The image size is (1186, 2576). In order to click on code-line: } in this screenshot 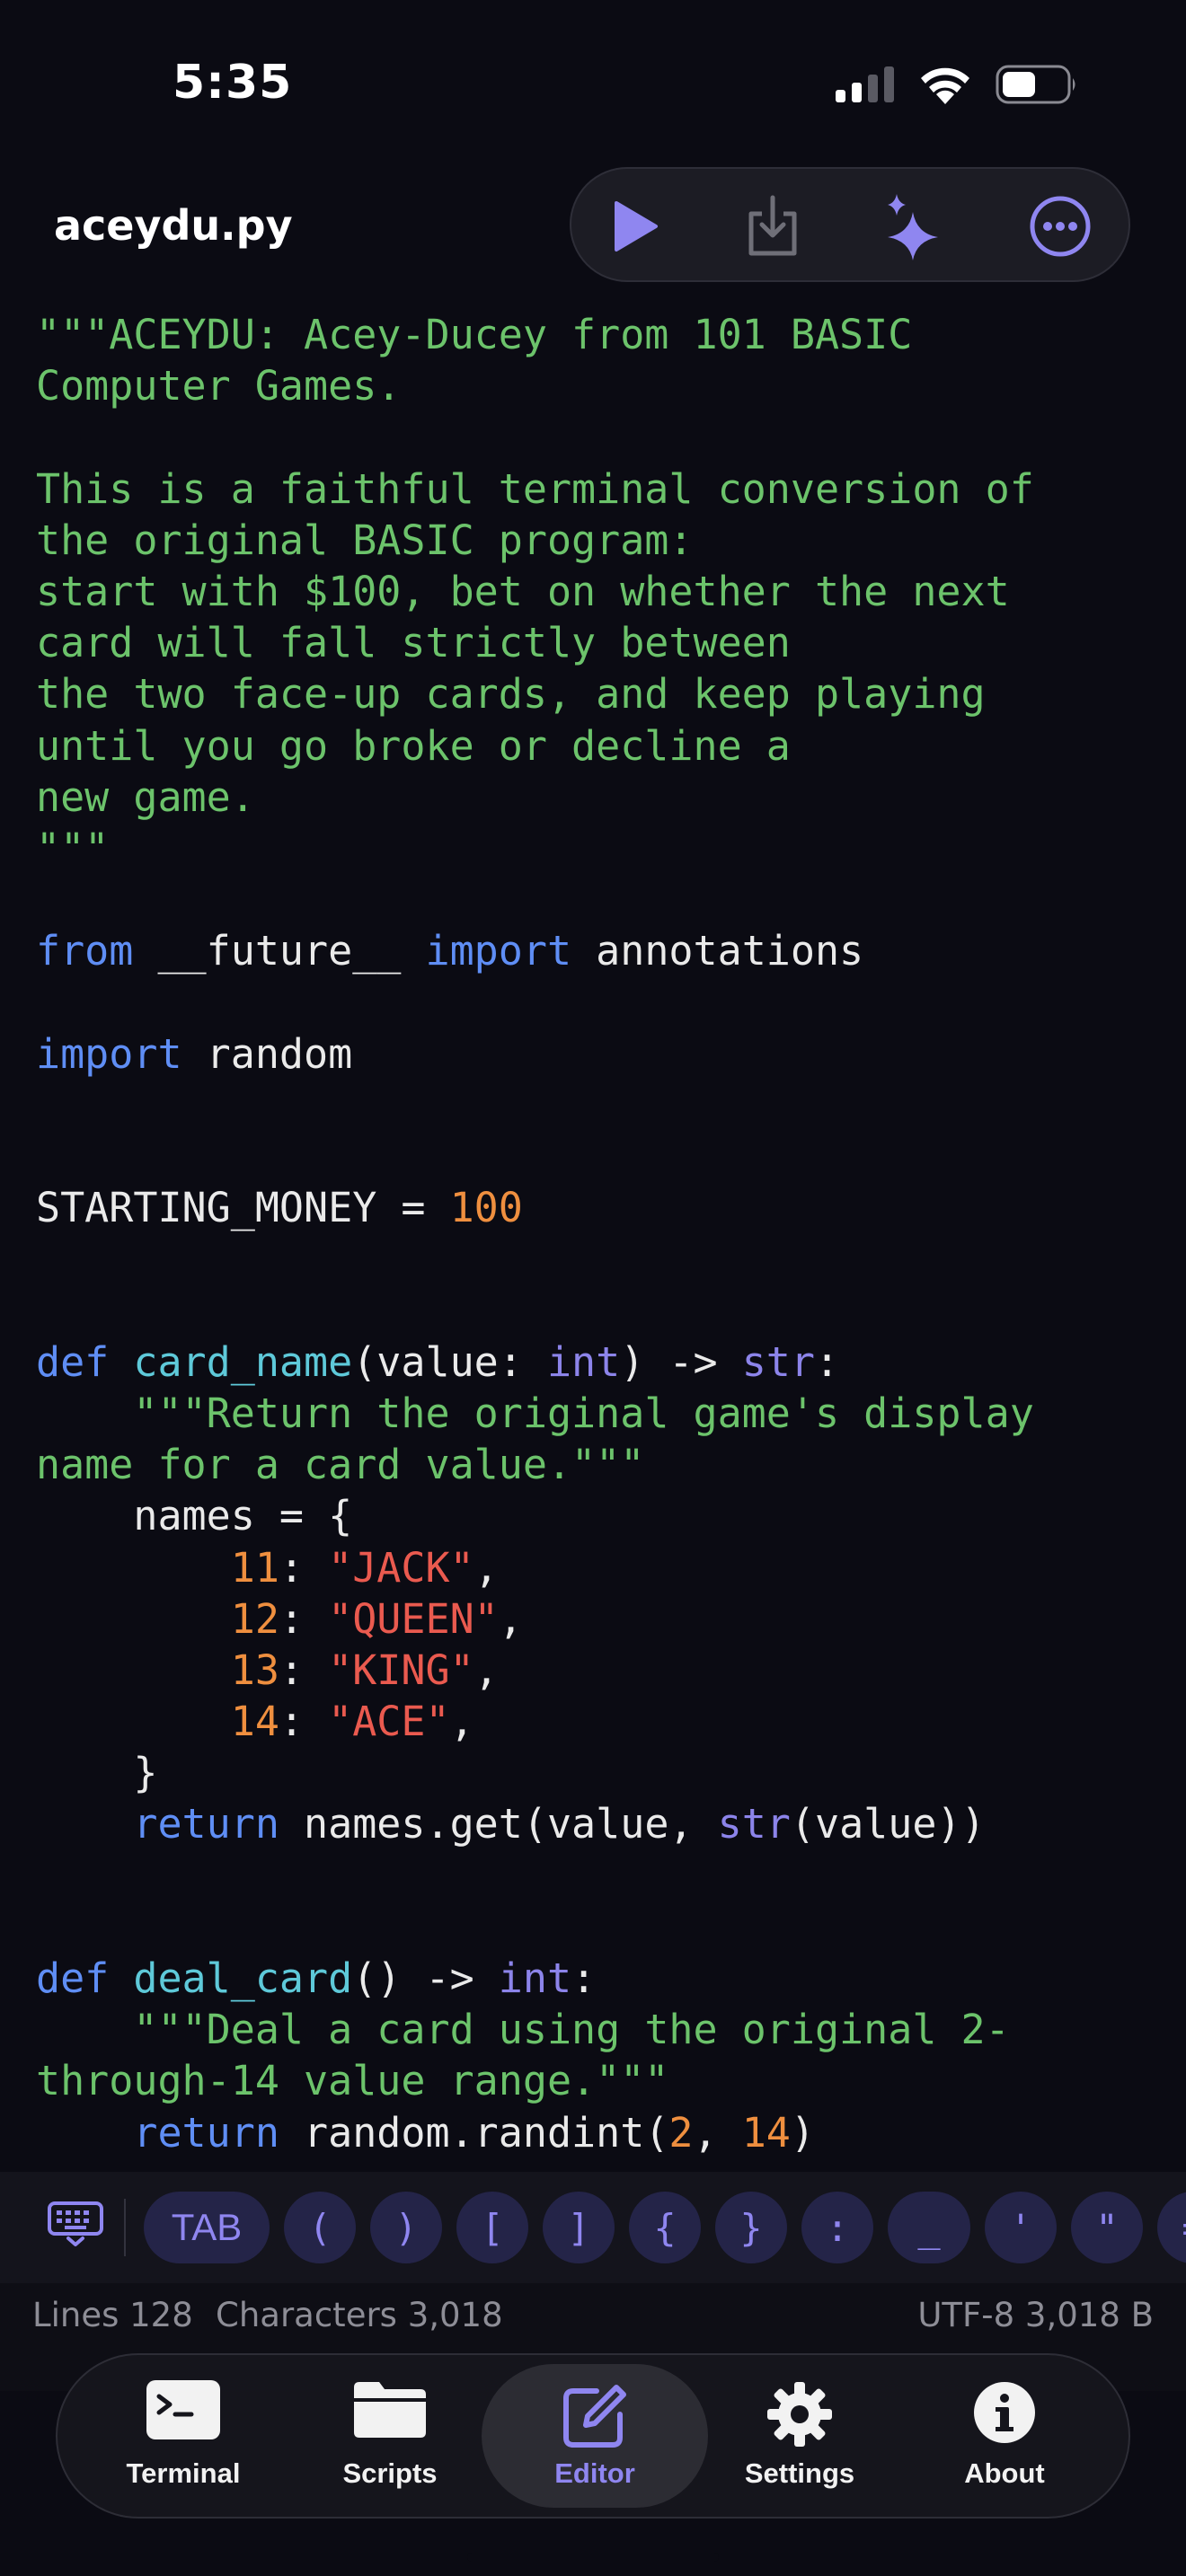, I will do `click(602, 1772)`.